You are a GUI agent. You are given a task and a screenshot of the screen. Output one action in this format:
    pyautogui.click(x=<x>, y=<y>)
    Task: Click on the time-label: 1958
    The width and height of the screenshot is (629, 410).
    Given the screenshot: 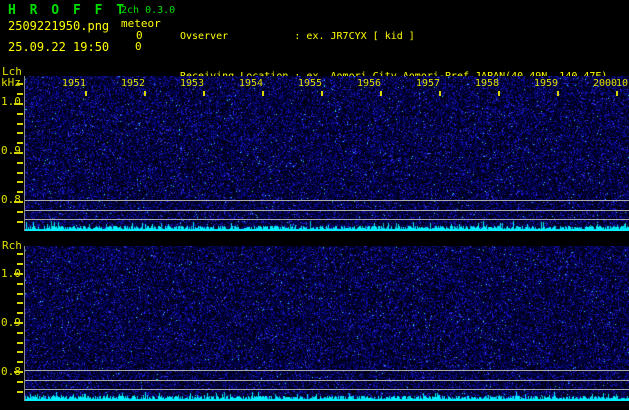 What is the action you would take?
    pyautogui.click(x=487, y=83)
    